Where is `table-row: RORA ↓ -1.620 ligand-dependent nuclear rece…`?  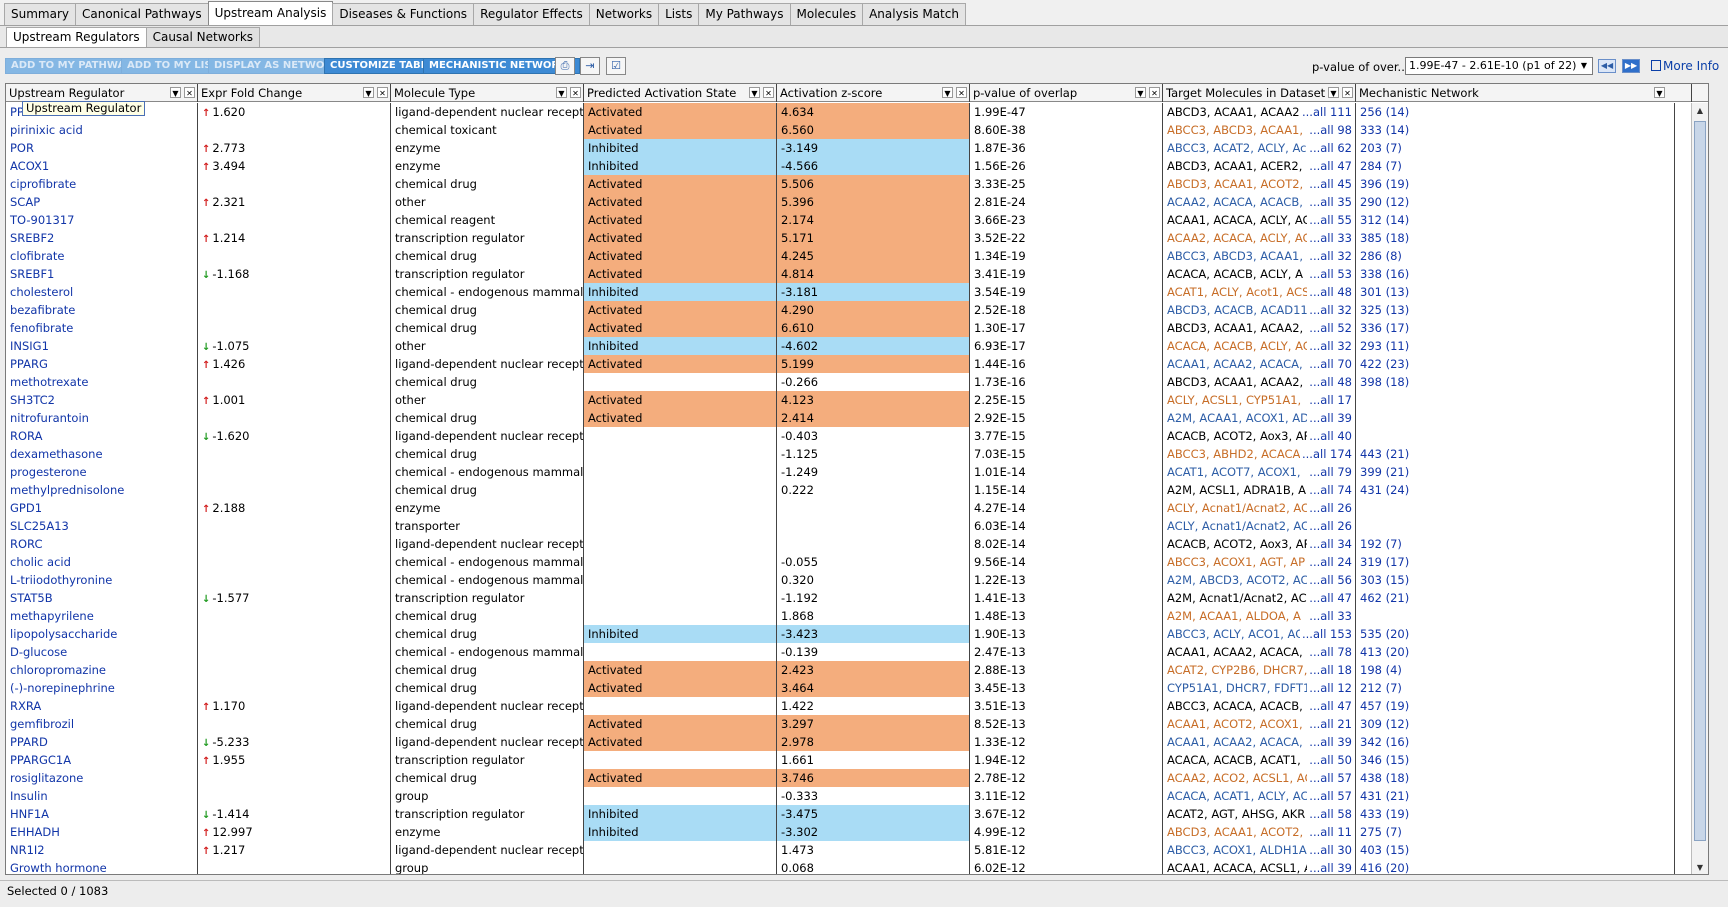
table-row: RORA ↓ -1.620 ligand-dependent nuclear rece… is located at coordinates (857, 436).